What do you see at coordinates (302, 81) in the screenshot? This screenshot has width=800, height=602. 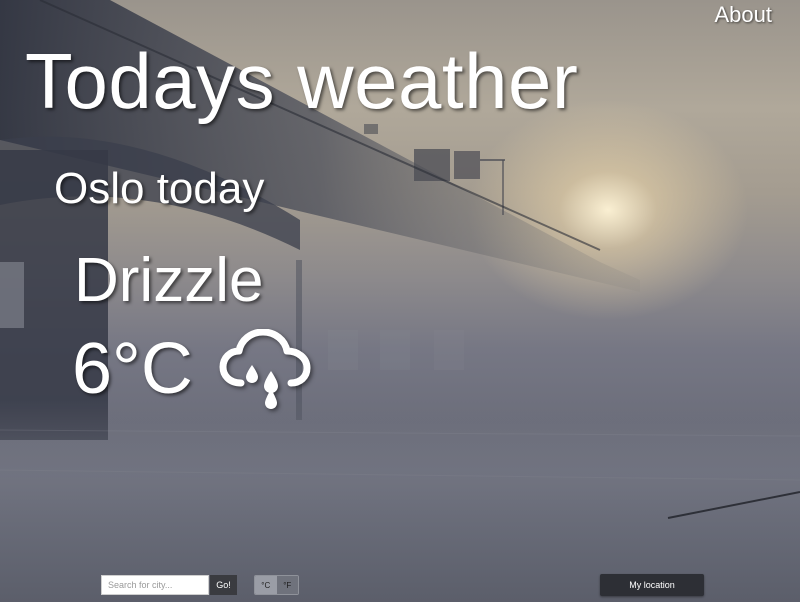 I see `page-title: Todays weather` at bounding box center [302, 81].